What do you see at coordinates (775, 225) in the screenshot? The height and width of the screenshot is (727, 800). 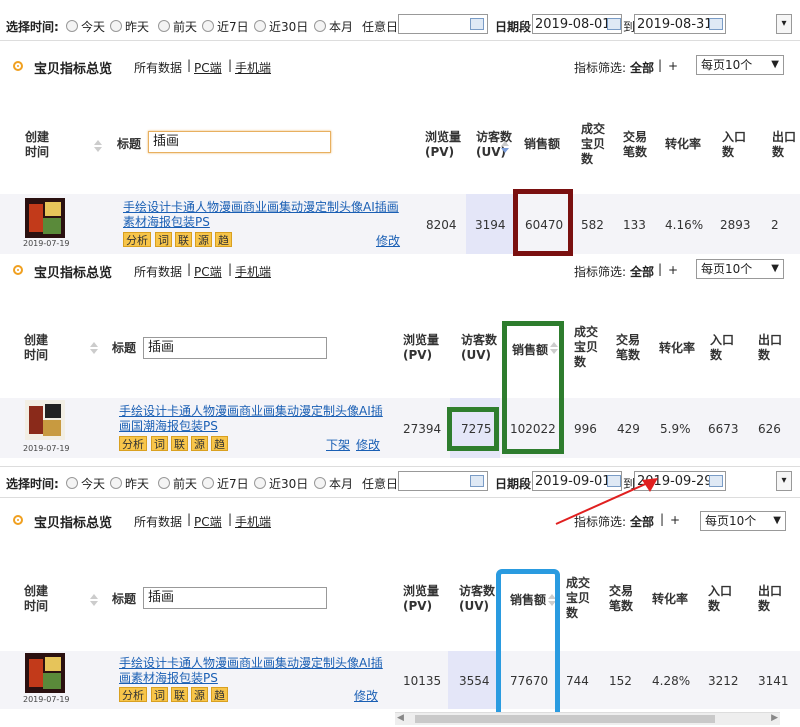 I see `cell-exit: 2` at bounding box center [775, 225].